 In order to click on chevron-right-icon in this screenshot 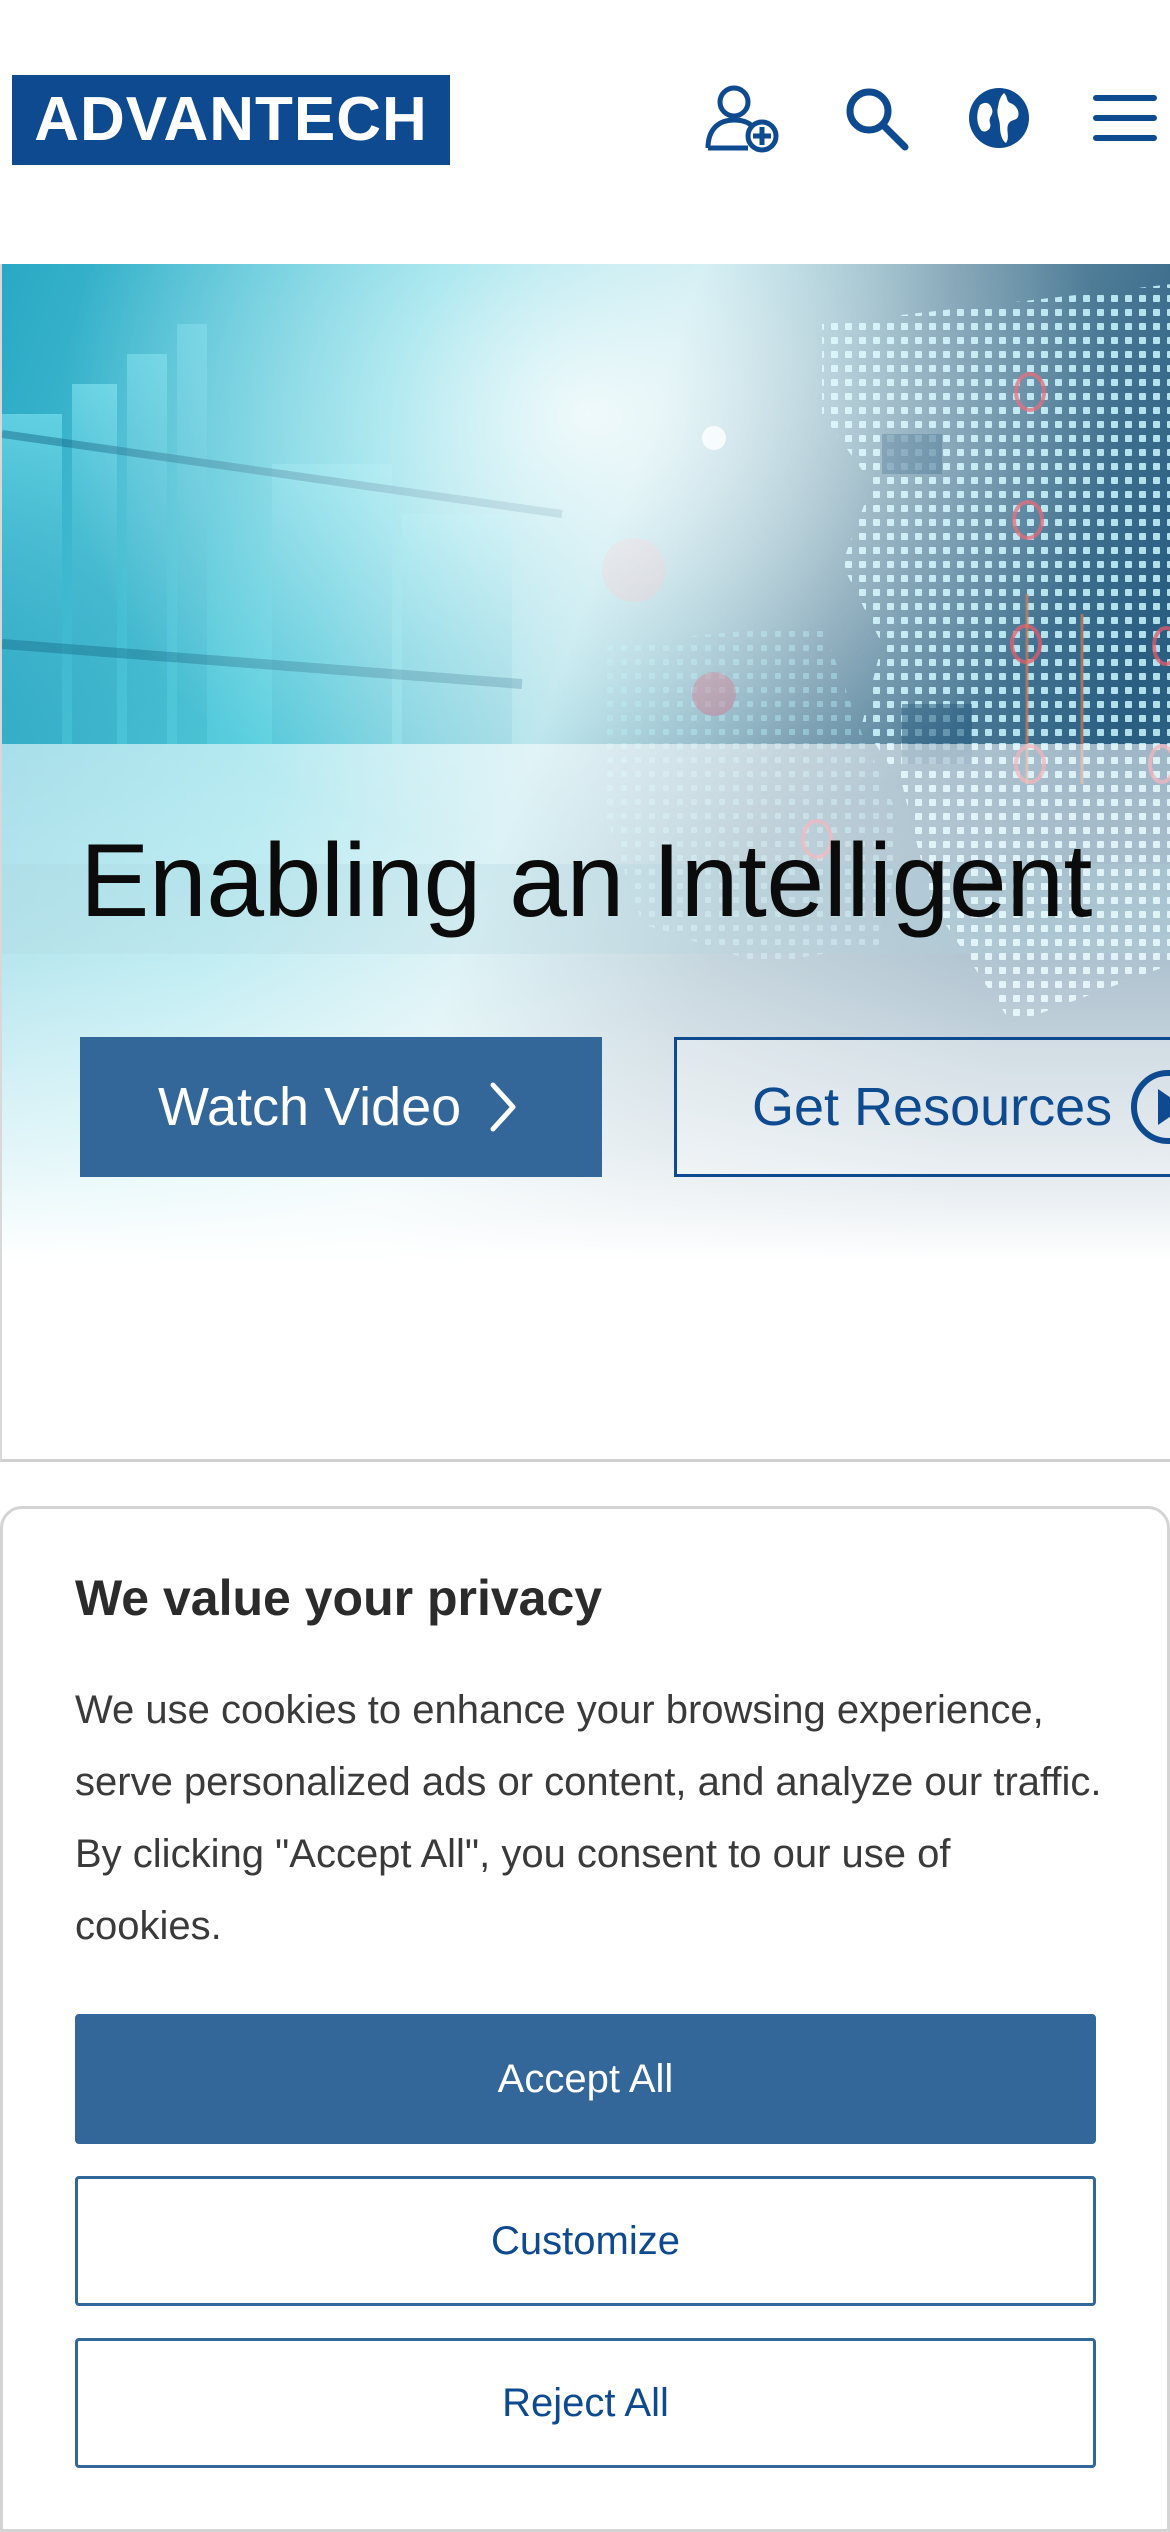, I will do `click(503, 1107)`.